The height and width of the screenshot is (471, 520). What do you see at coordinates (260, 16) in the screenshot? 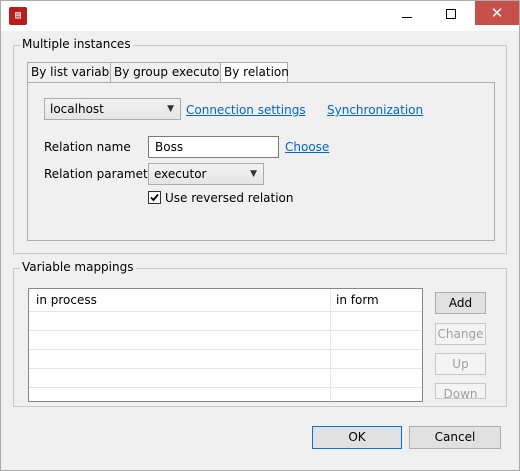
I see `title-bar: ▤ ✕` at bounding box center [260, 16].